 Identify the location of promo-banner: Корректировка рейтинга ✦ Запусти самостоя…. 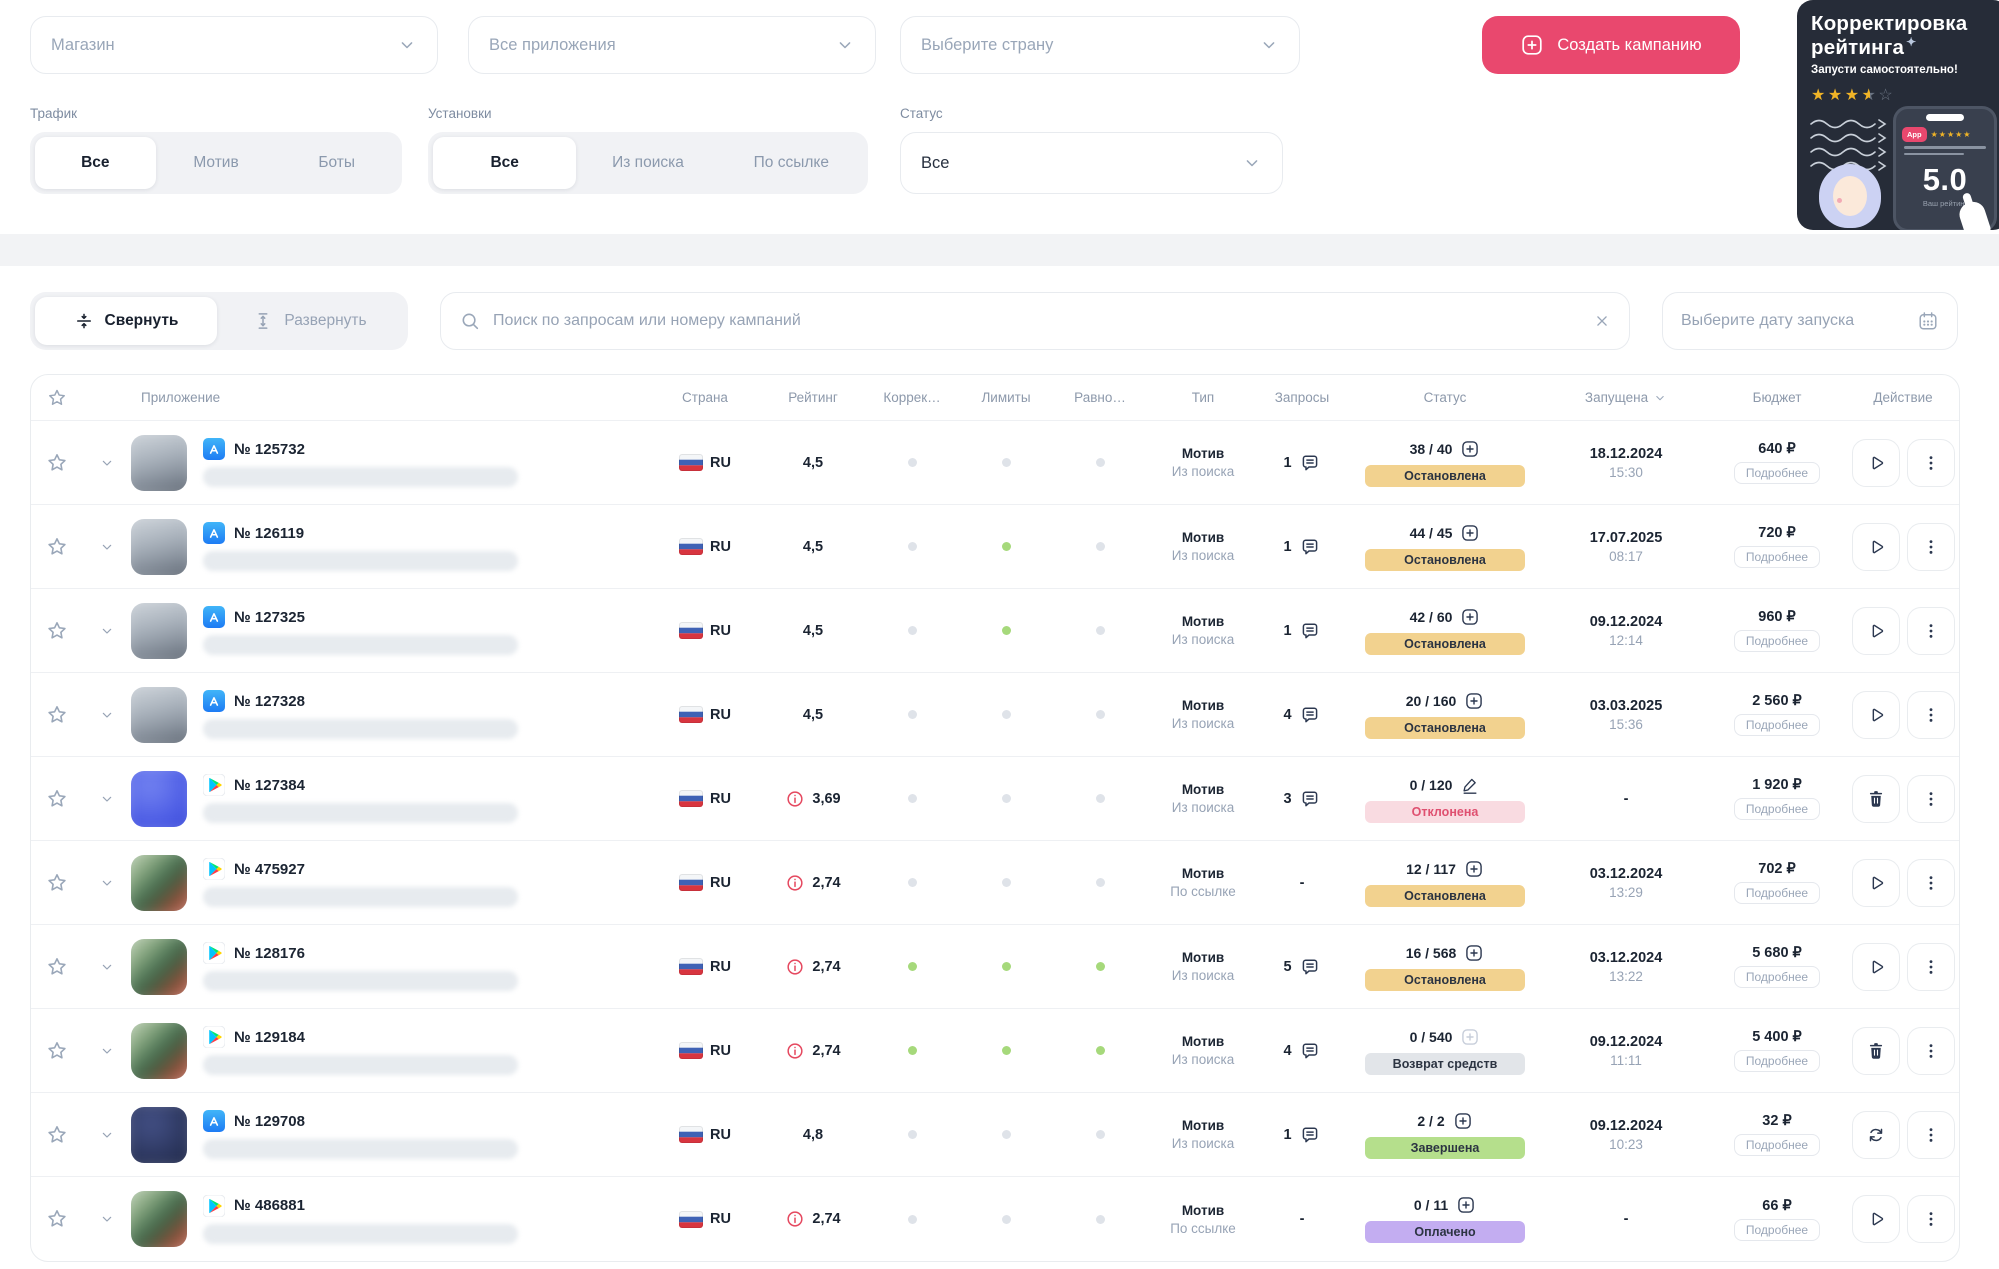
(1898, 115).